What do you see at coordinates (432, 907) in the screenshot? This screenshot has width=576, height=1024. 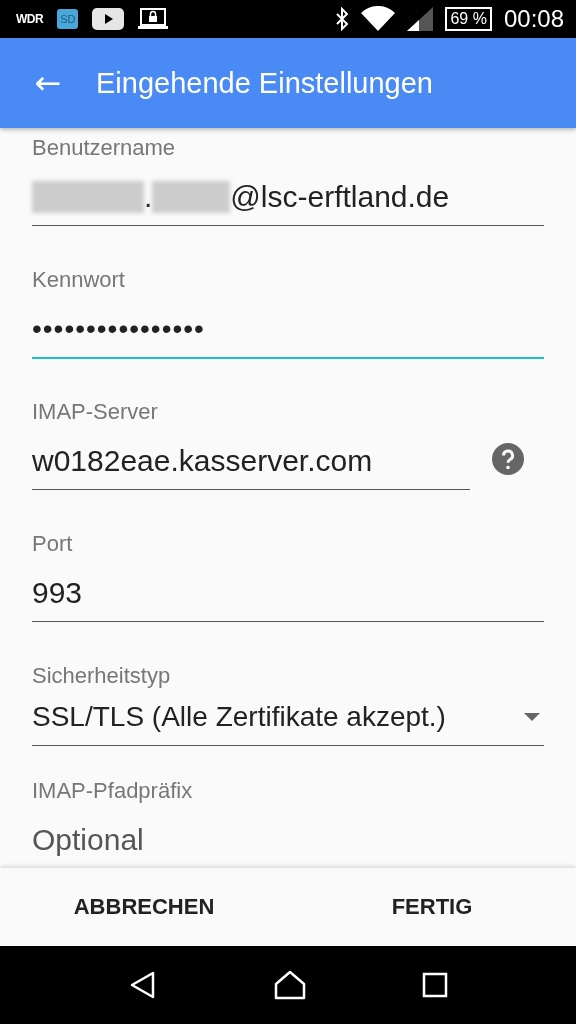 I see `done-button: FERTIG` at bounding box center [432, 907].